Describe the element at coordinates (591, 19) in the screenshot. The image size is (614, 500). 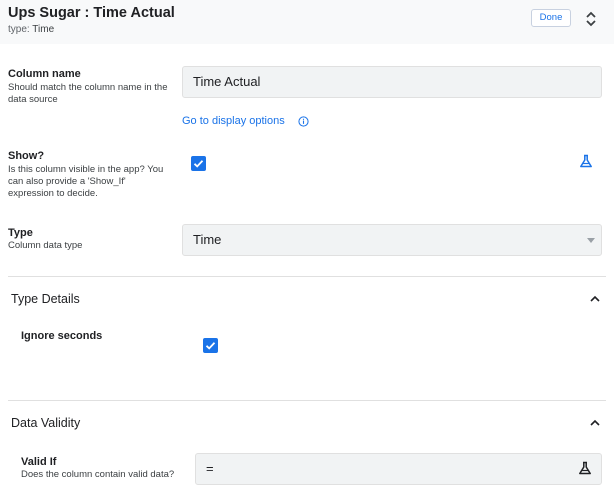
I see `unfold-icon` at that location.